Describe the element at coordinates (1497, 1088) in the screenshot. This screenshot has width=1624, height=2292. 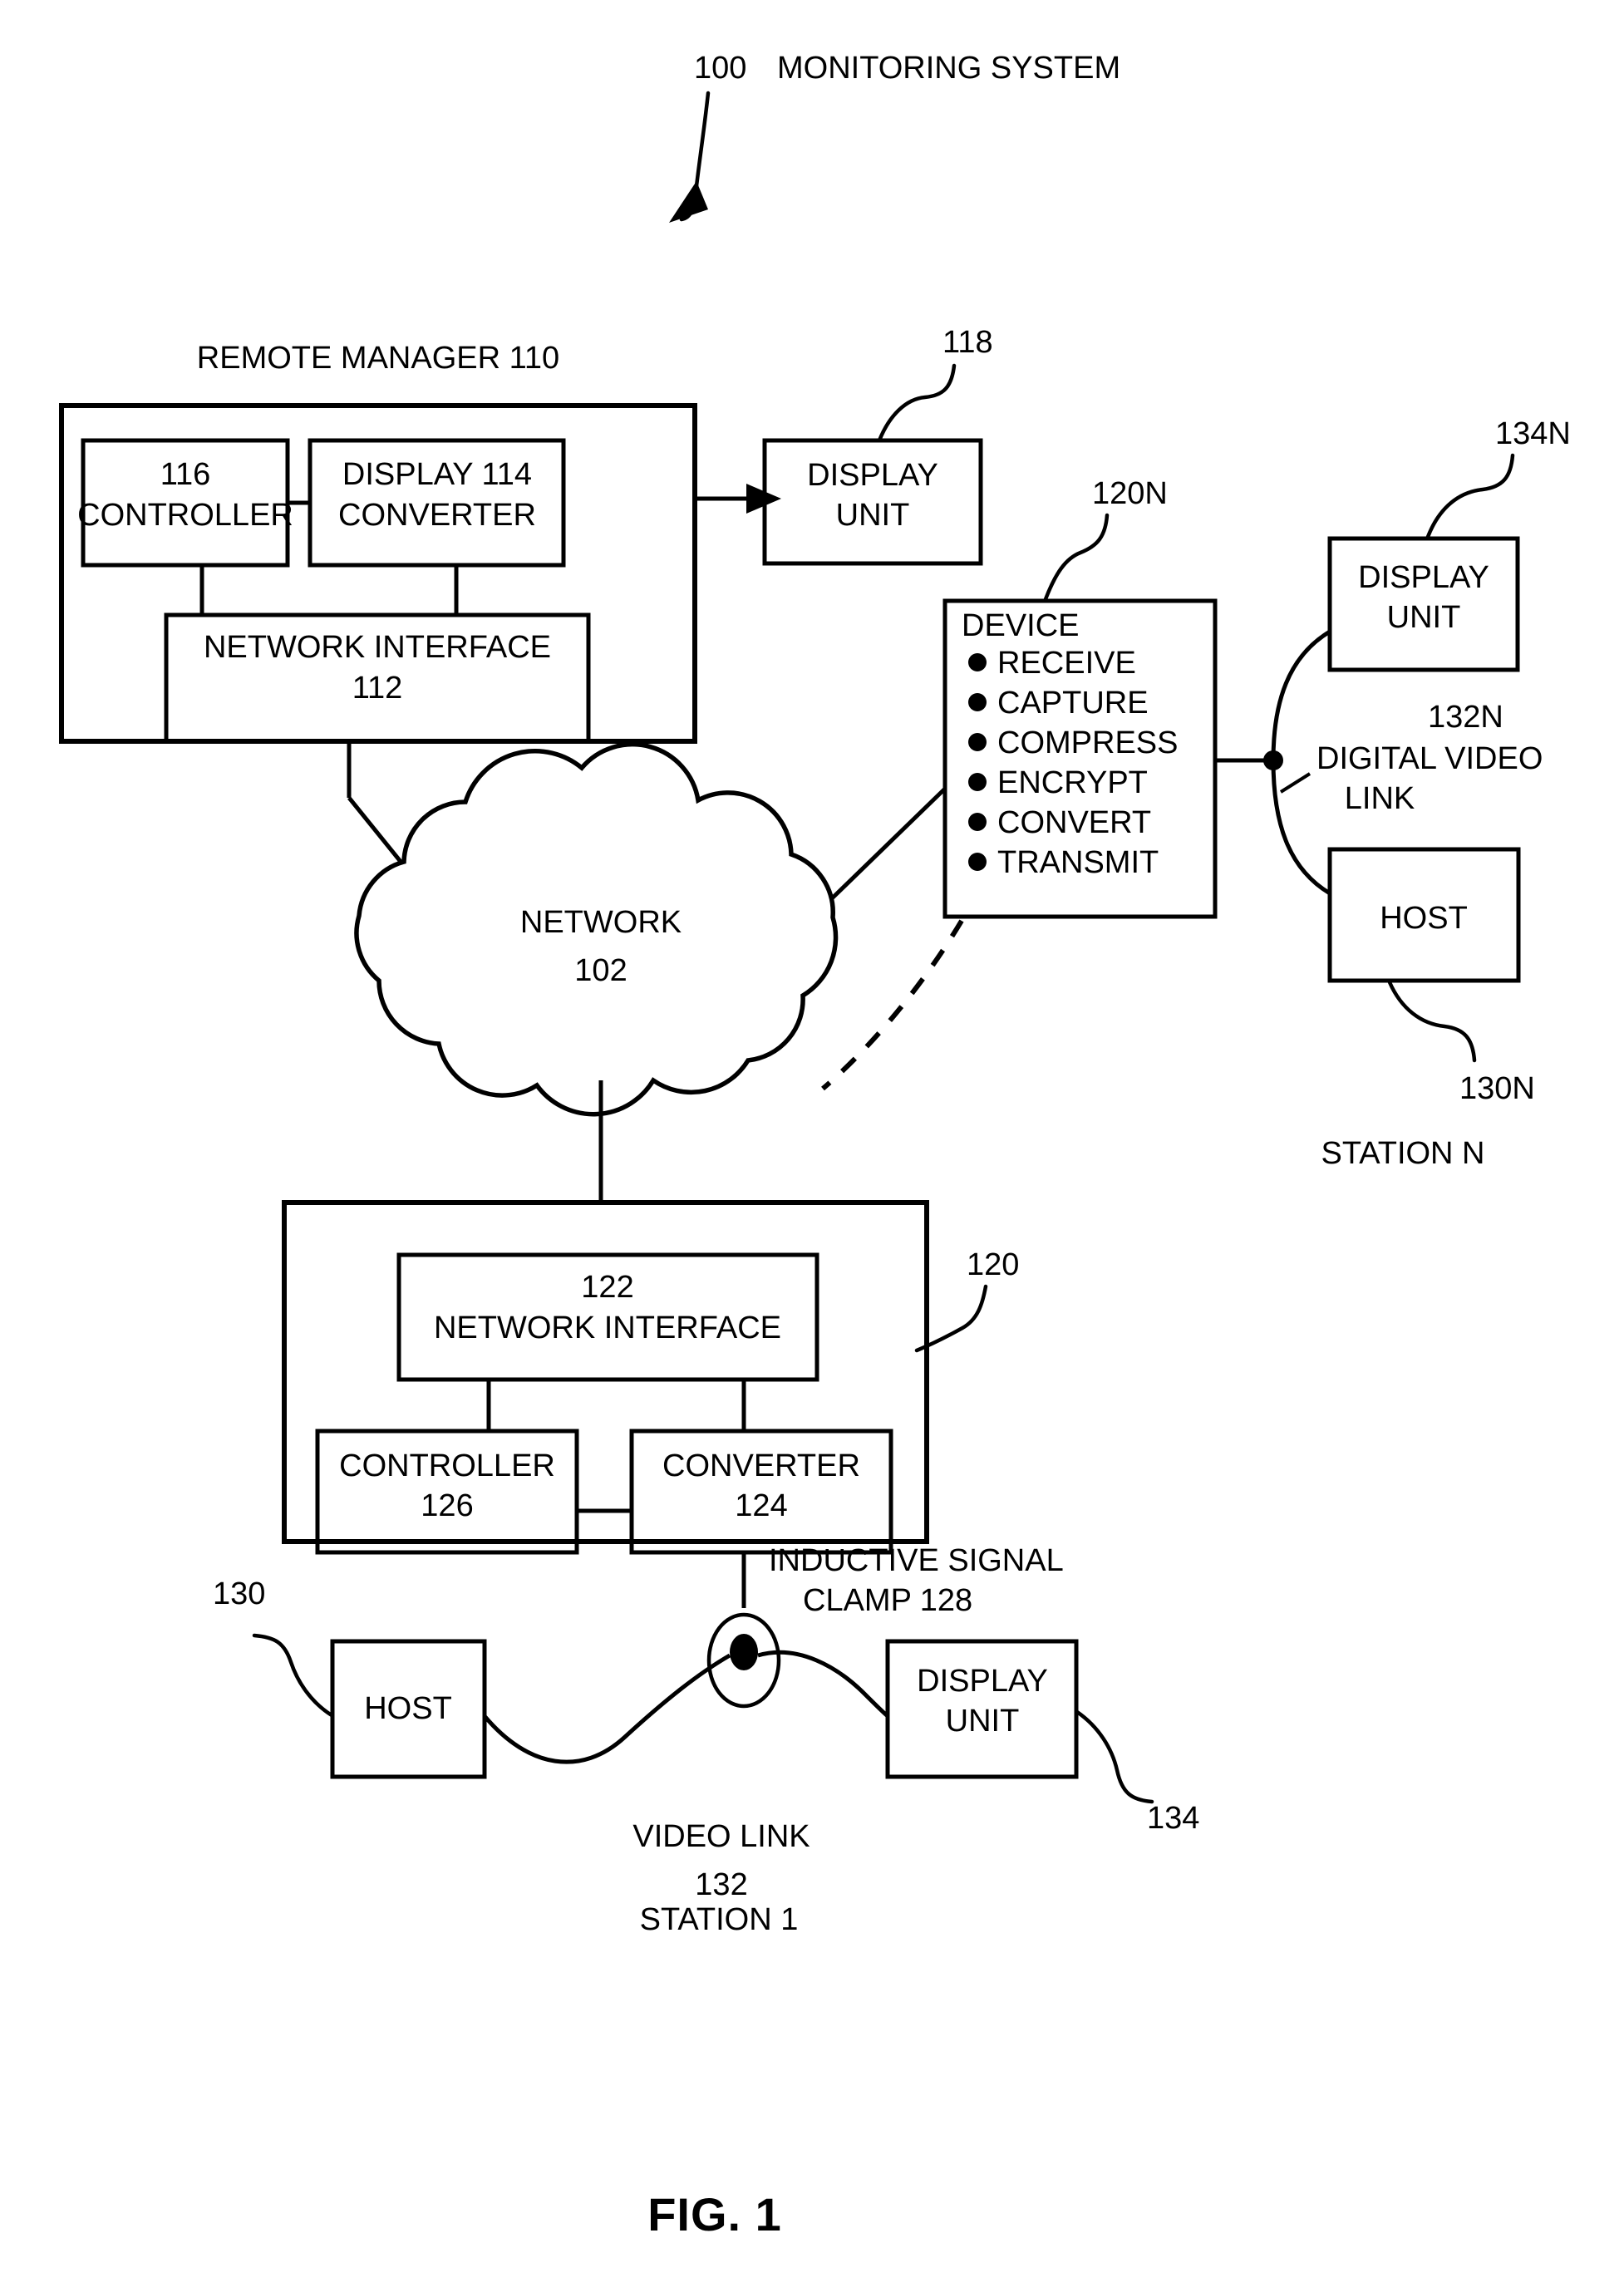
I see `ref-130N: 130N` at that location.